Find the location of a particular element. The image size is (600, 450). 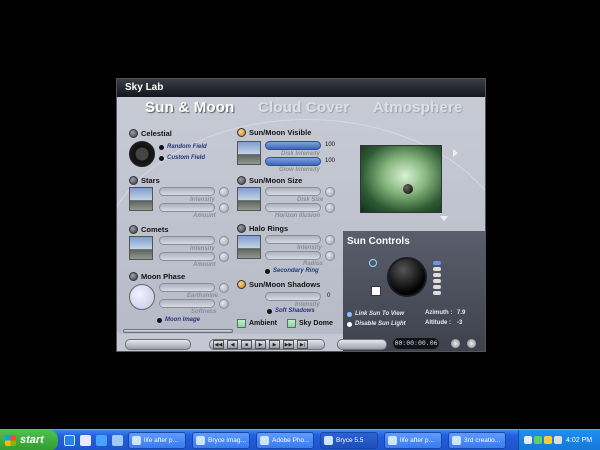

playback-controls-left is located at coordinates (158, 344).